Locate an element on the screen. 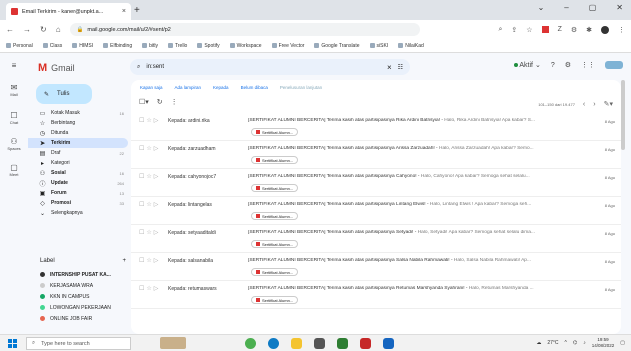 The height and width of the screenshot is (351, 631). chrome-icon is located at coordinates (250, 343).